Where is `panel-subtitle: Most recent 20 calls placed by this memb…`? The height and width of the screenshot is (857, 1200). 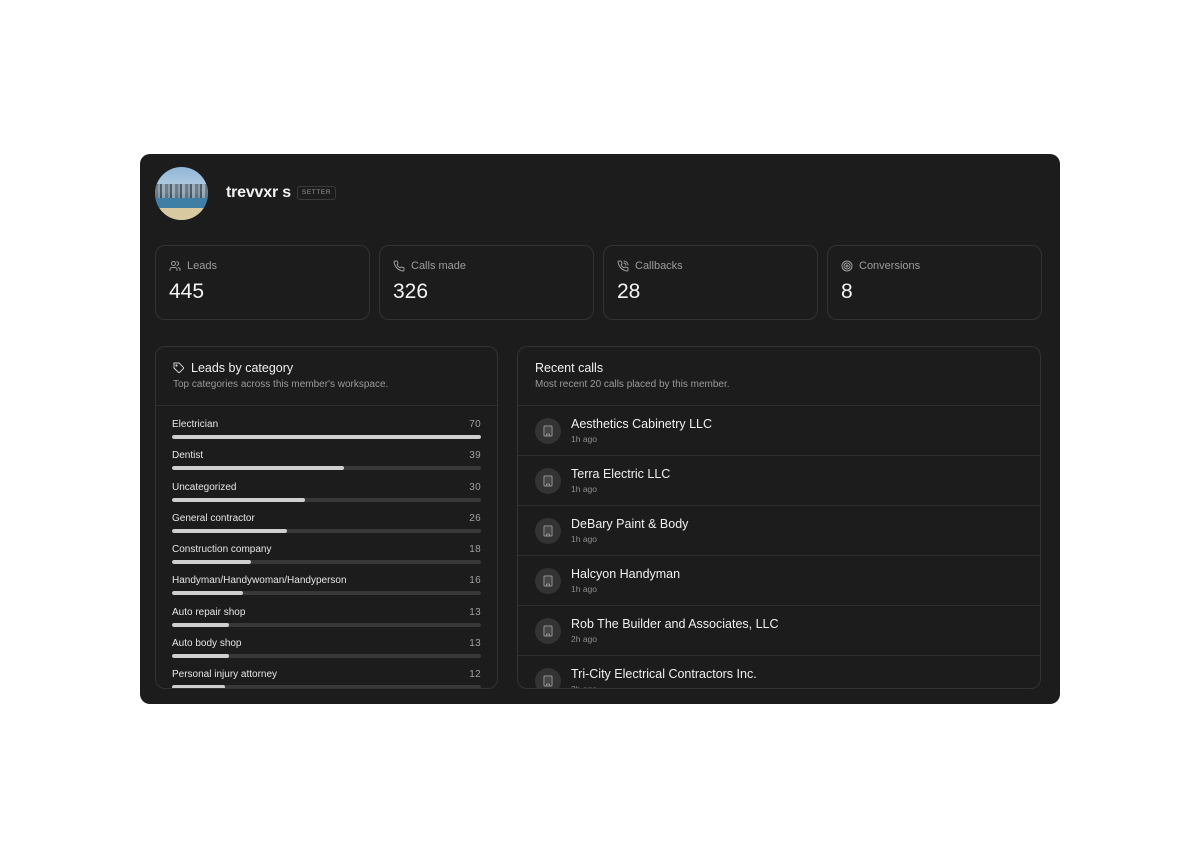
panel-subtitle: Most recent 20 calls placed by this memb… is located at coordinates (632, 384).